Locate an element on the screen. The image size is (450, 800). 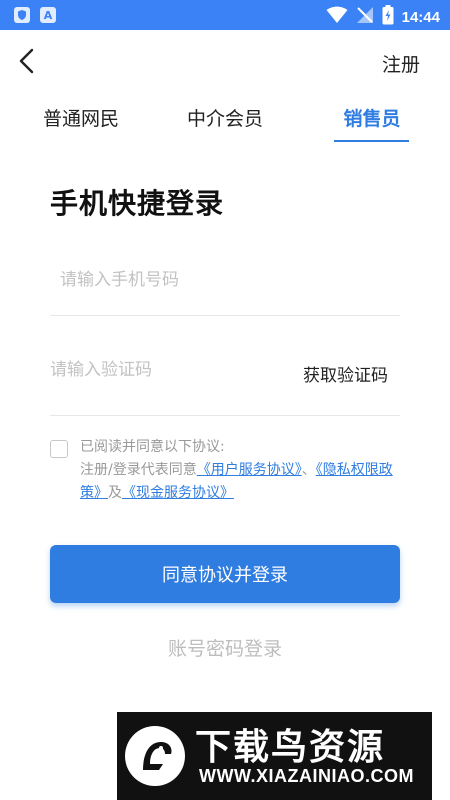
tab-agent-member: 中介会员 is located at coordinates (225, 124).